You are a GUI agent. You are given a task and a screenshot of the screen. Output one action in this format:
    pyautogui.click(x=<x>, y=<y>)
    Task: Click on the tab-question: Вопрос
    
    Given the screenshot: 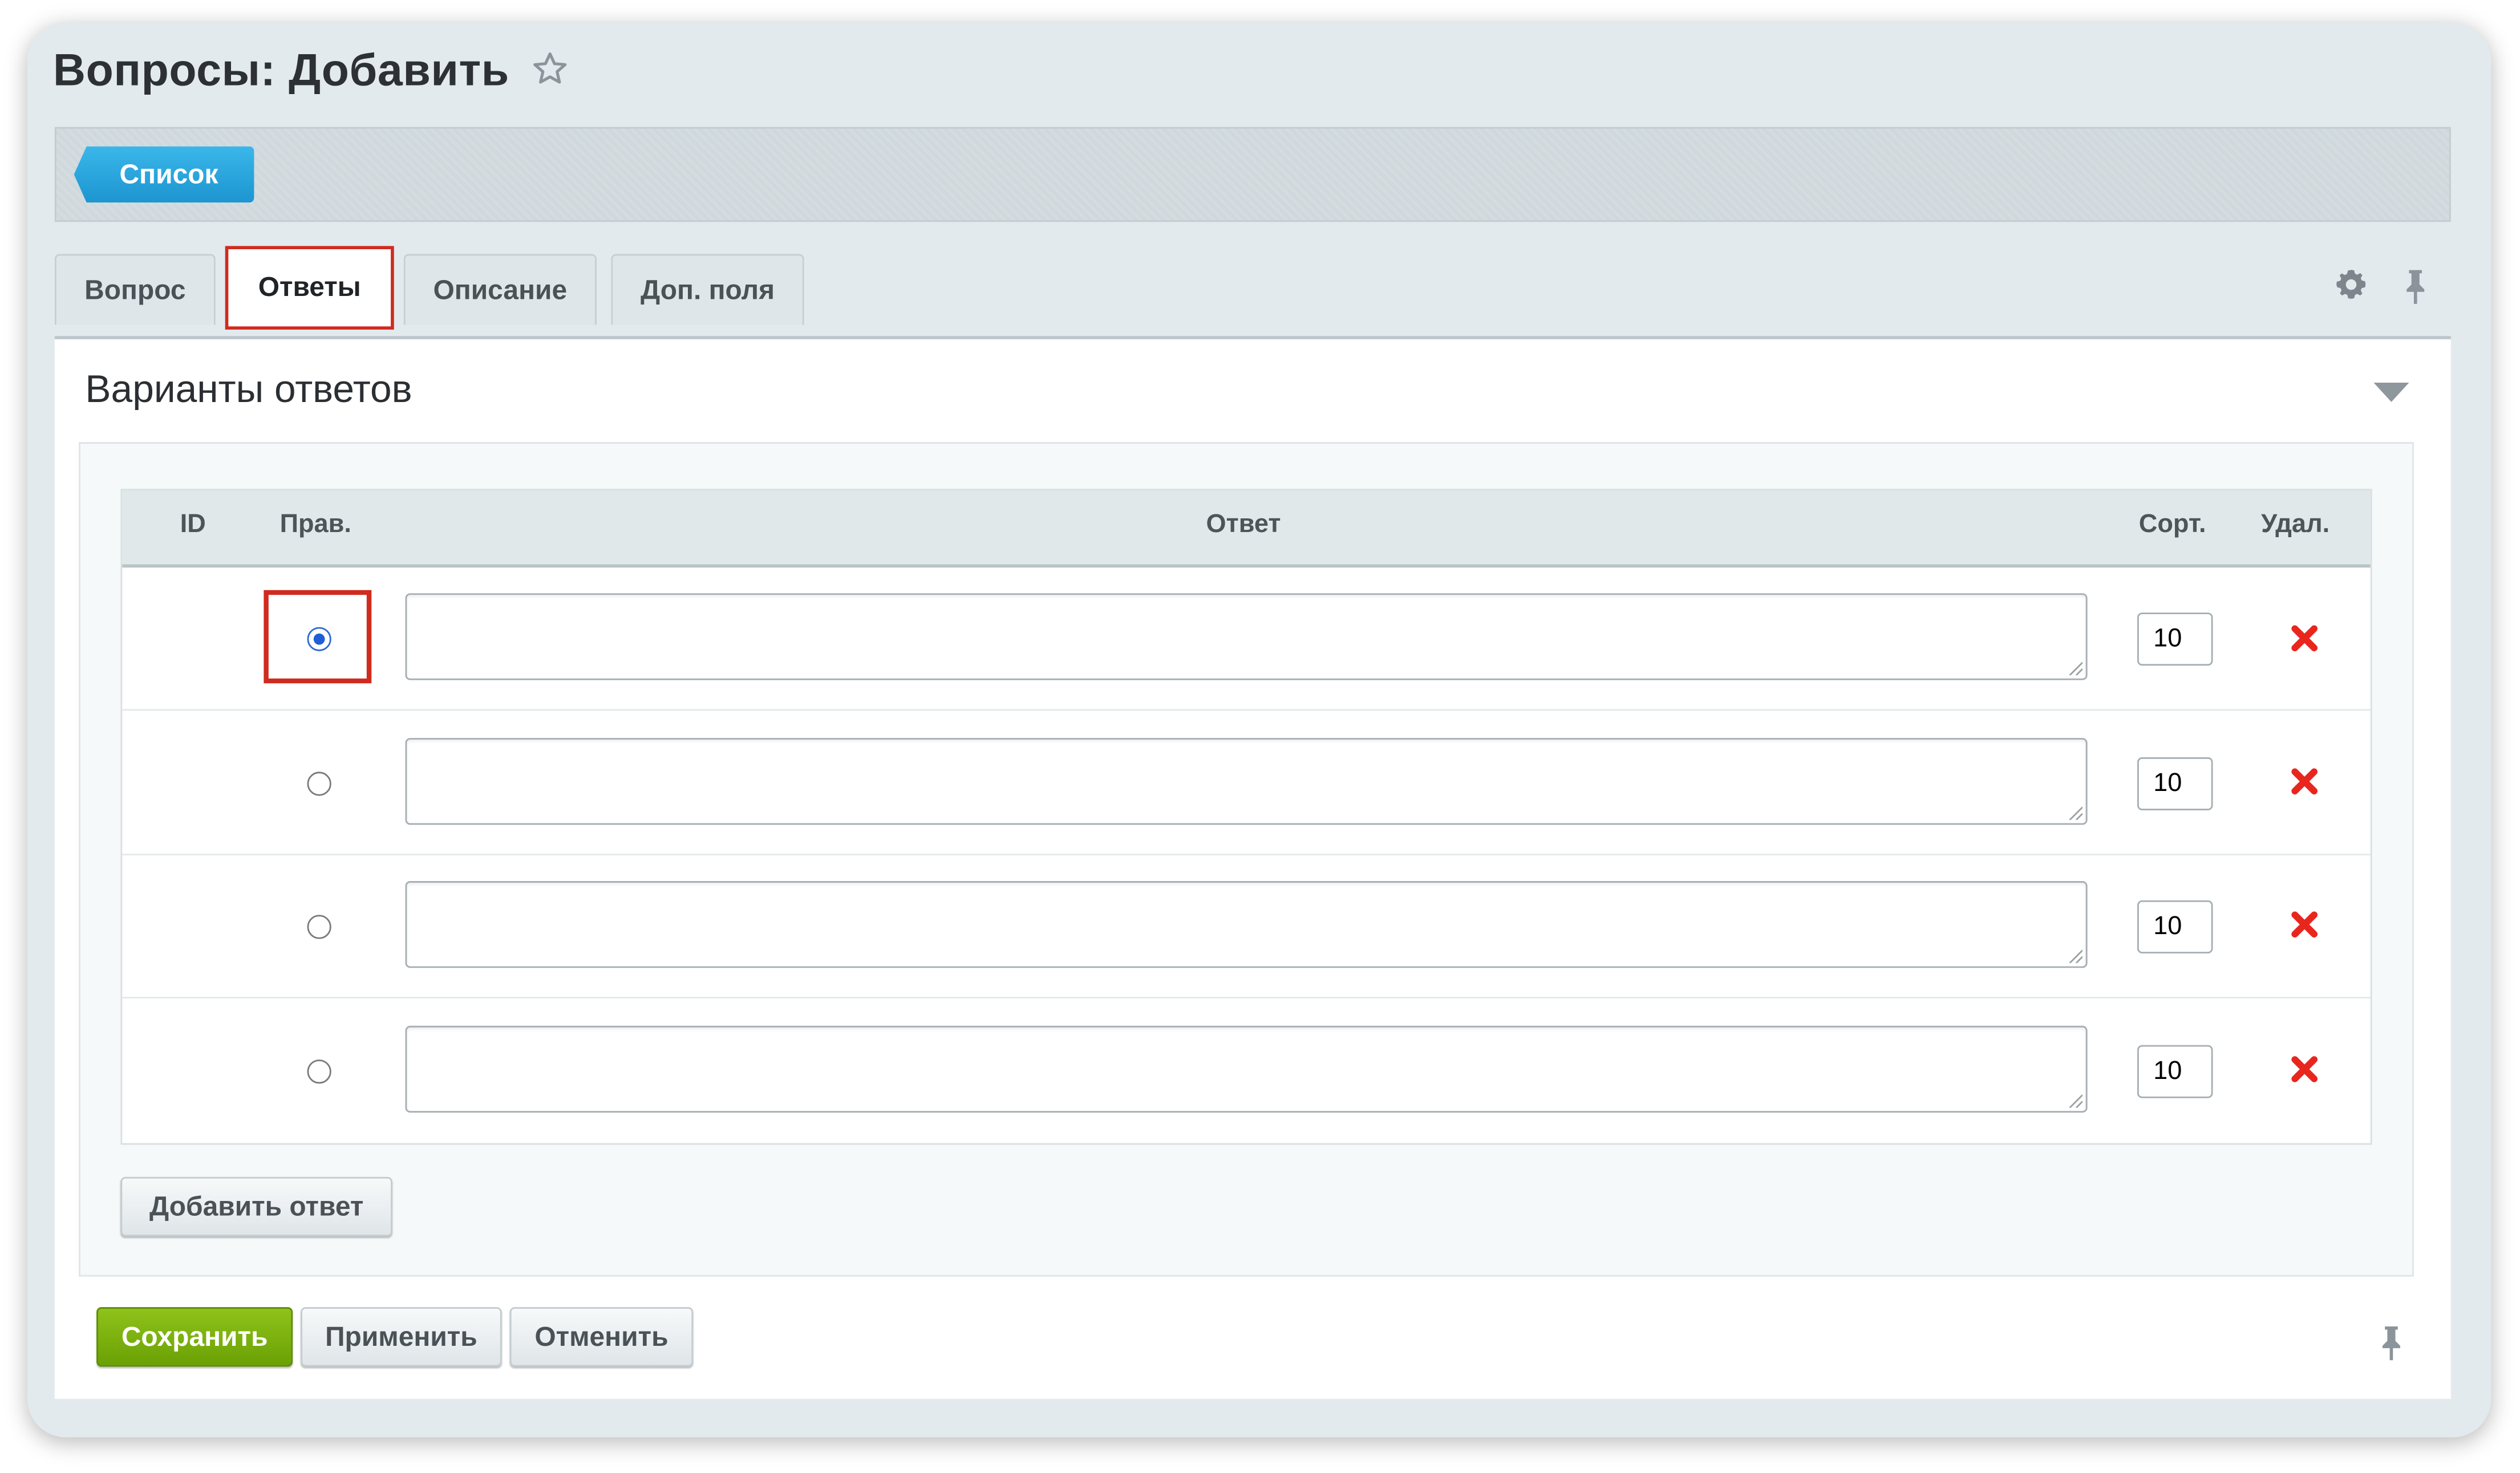 What is the action you would take?
    pyautogui.click(x=135, y=289)
    